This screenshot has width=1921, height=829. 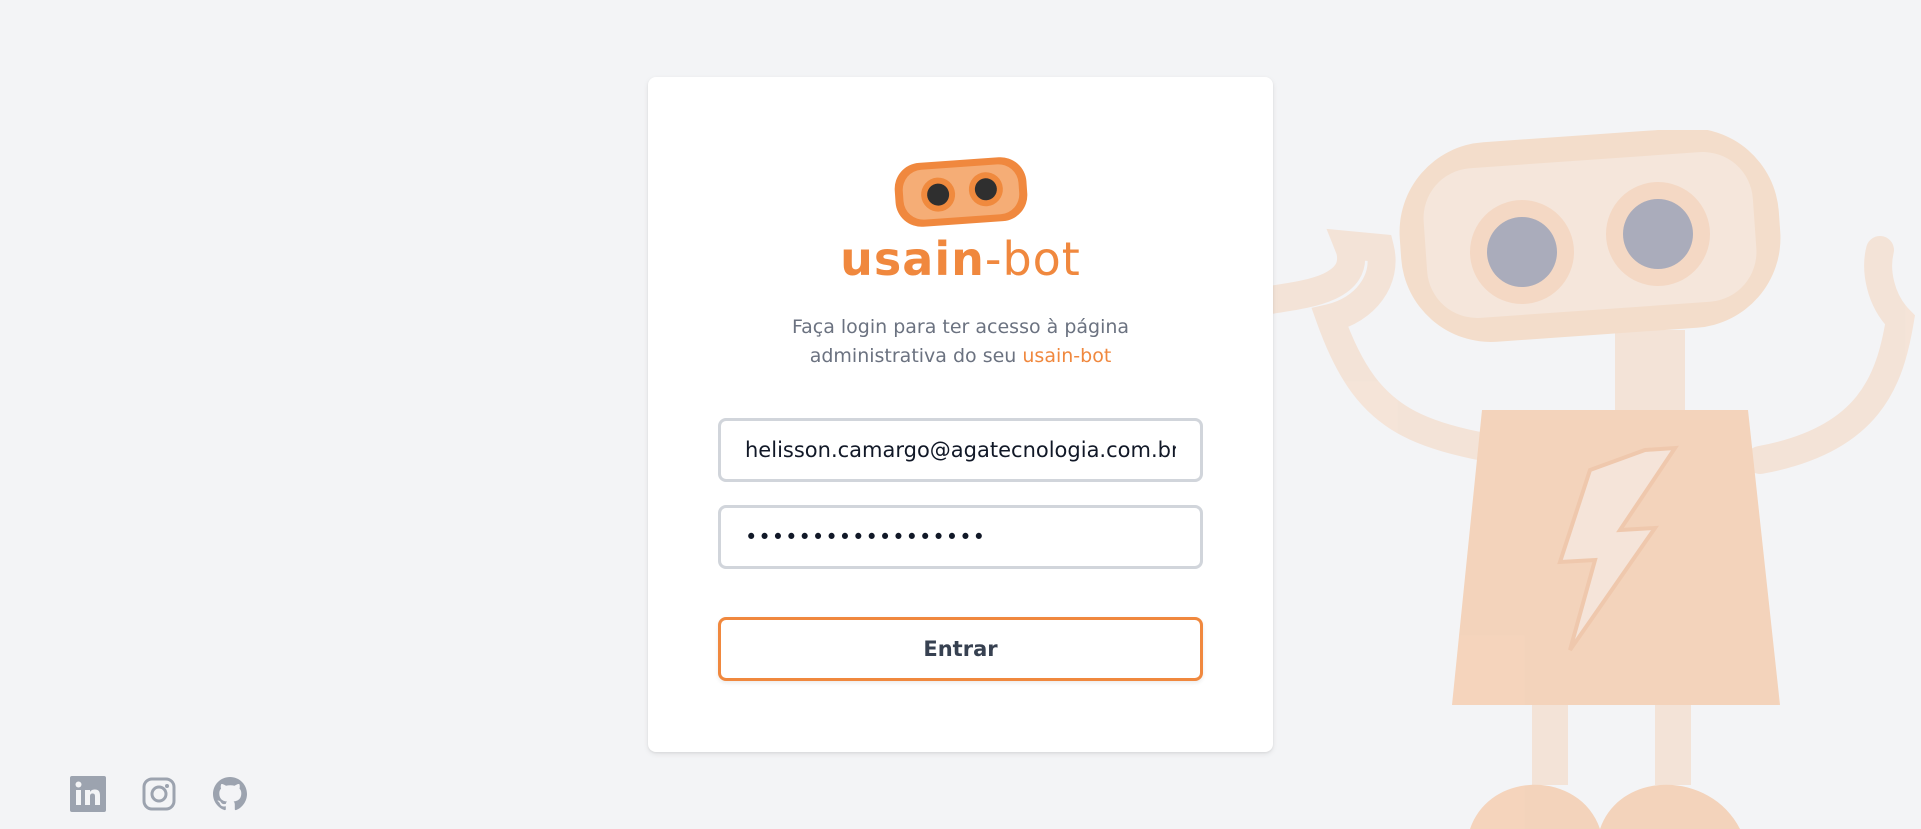 I want to click on brand-name-part2: bot, so click(x=1041, y=259).